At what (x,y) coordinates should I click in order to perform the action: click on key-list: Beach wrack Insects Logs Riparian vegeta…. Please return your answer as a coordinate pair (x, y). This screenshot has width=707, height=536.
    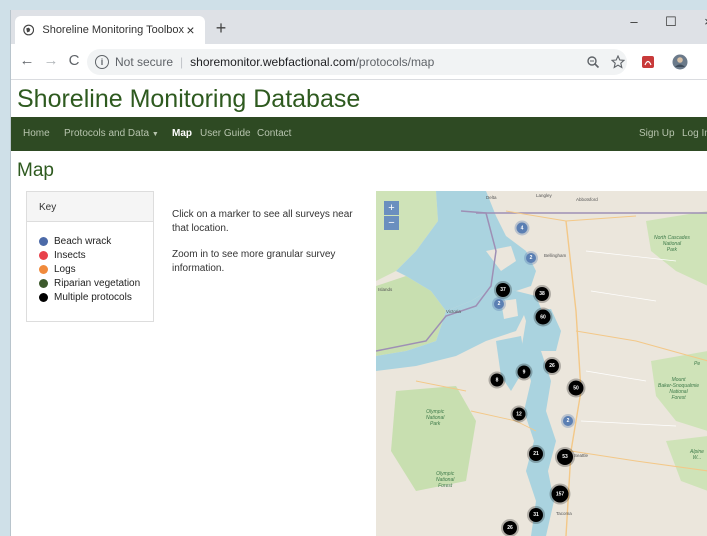
    Looking at the image, I should click on (90, 263).